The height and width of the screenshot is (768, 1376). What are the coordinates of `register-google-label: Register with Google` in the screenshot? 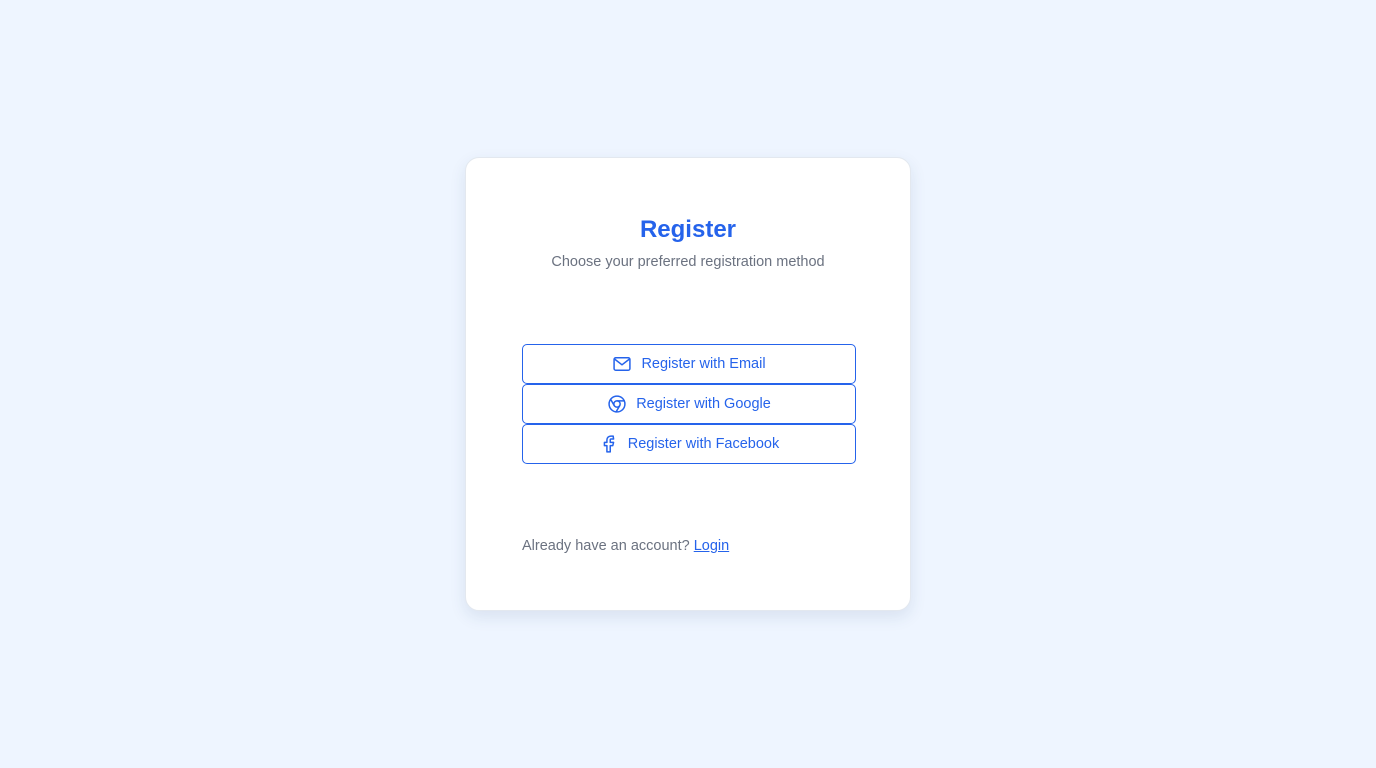 It's located at (703, 404).